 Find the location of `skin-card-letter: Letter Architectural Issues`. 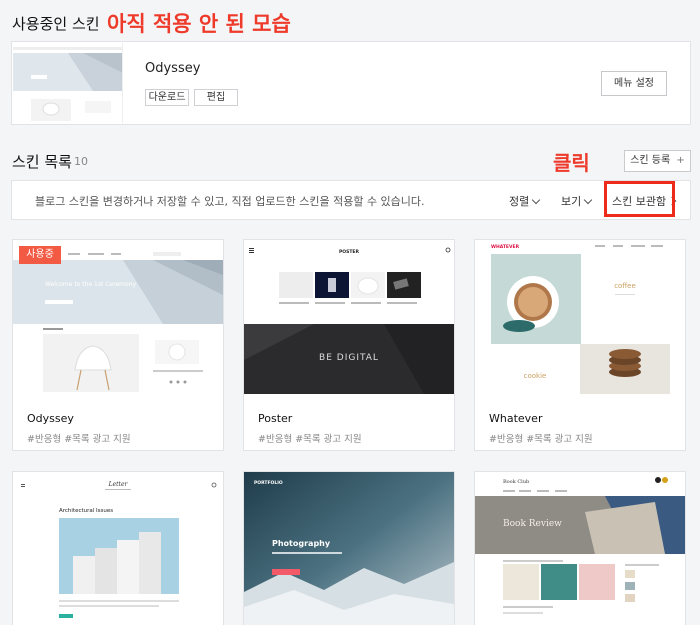

skin-card-letter: Letter Architectural Issues is located at coordinates (118, 548).